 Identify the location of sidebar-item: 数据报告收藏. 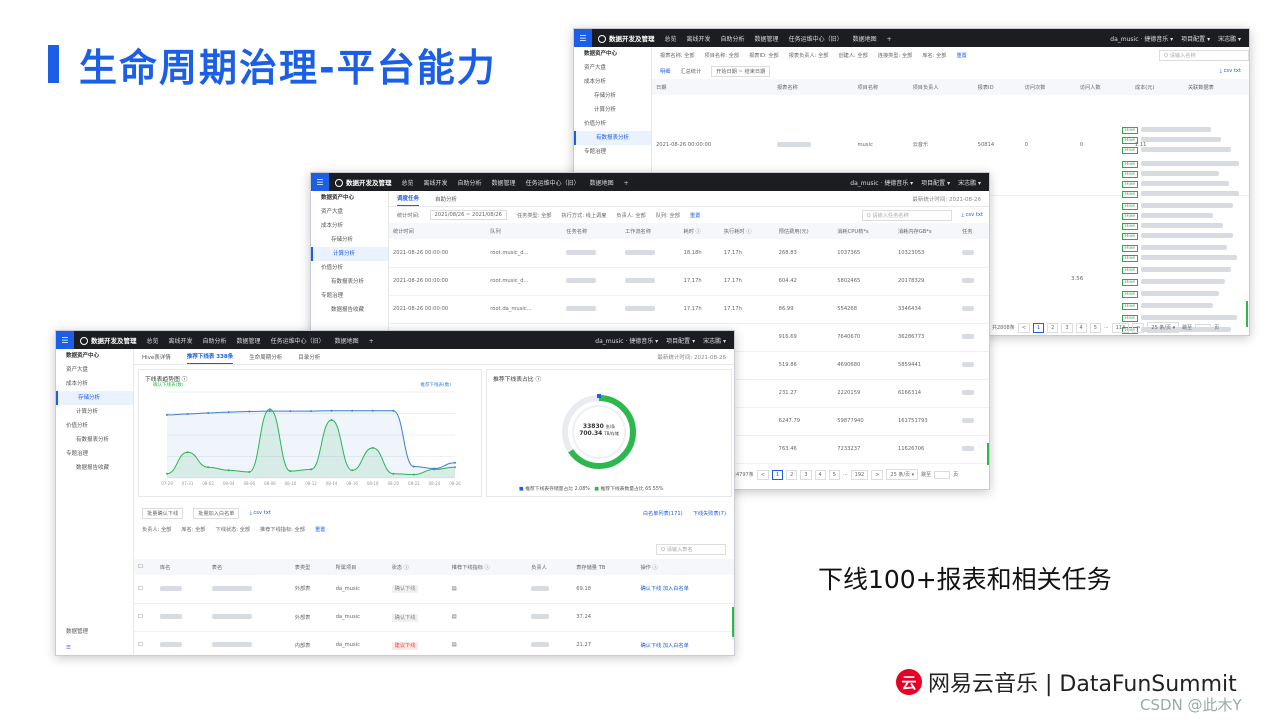
(349, 310).